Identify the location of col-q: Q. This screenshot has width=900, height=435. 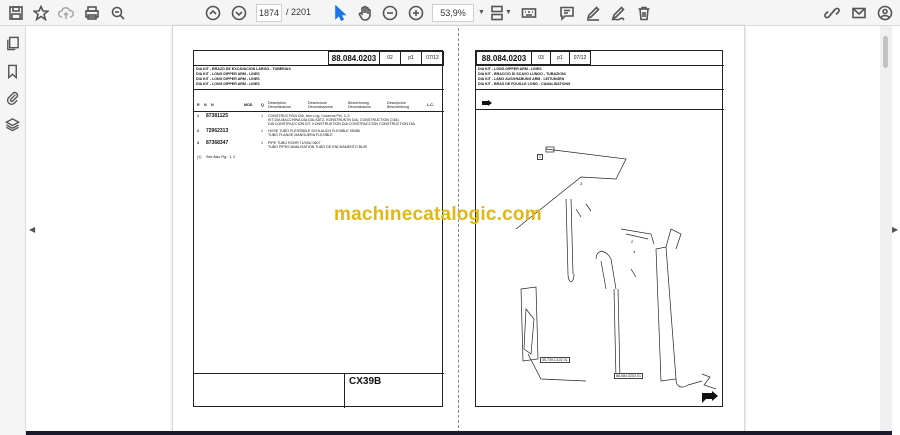
(262, 105).